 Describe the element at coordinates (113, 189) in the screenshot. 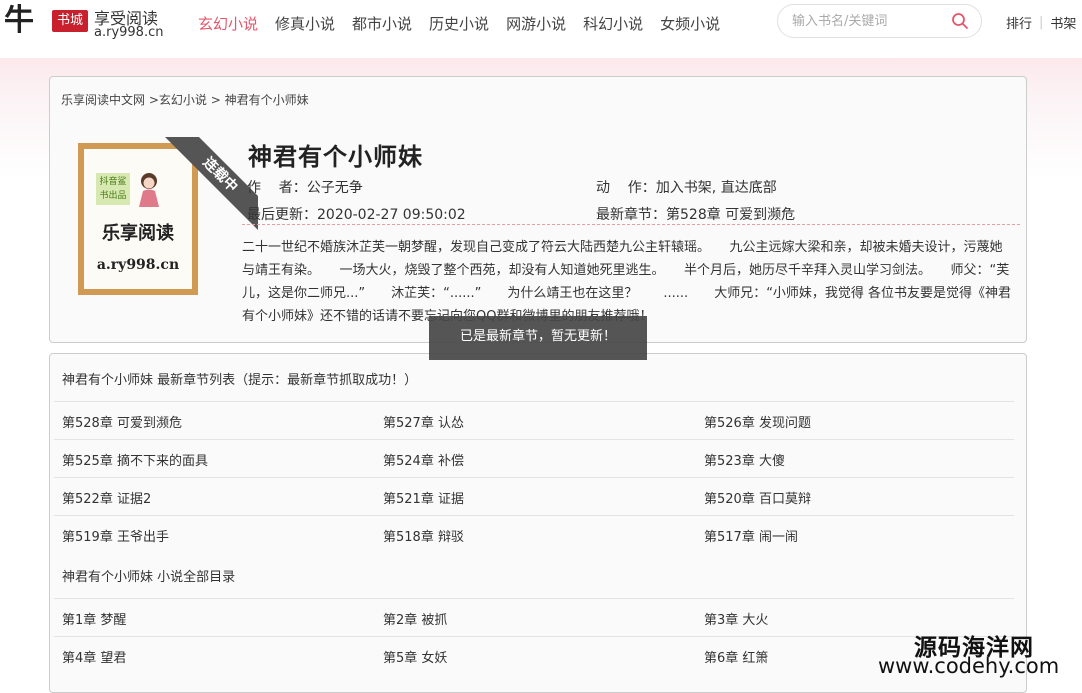

I see `cover-badge: 抖音鲨书出品` at that location.